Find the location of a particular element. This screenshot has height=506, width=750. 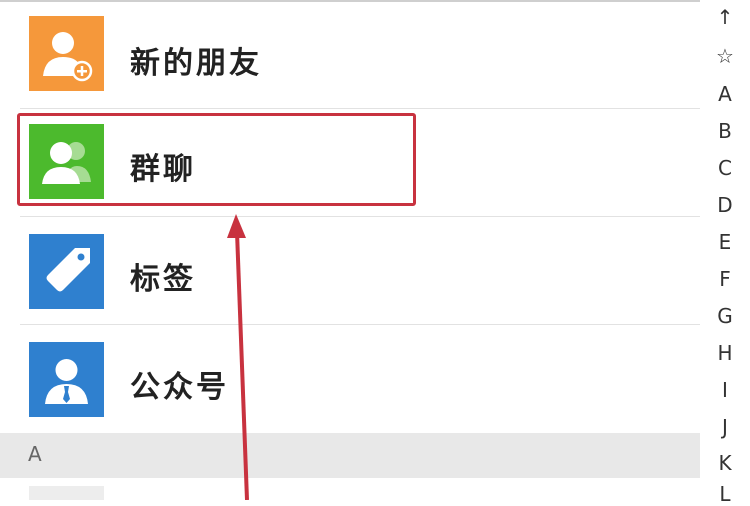

index-letter-i: I is located at coordinates (725, 390).